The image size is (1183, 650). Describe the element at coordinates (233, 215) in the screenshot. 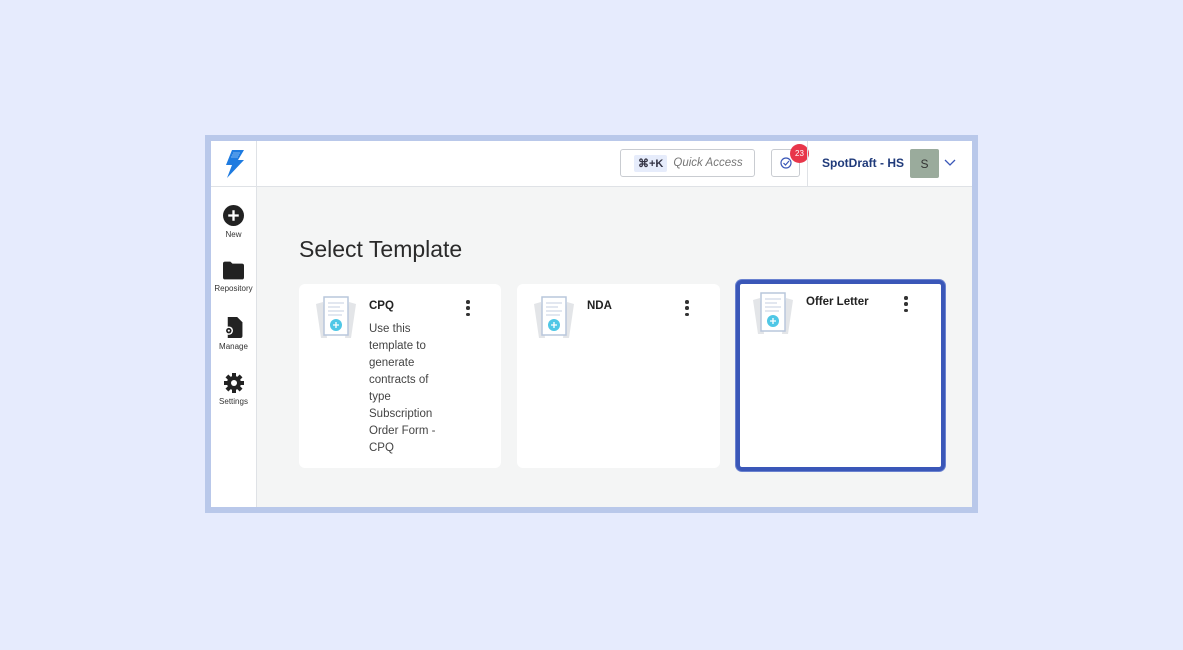

I see `plus-circle-icon` at that location.